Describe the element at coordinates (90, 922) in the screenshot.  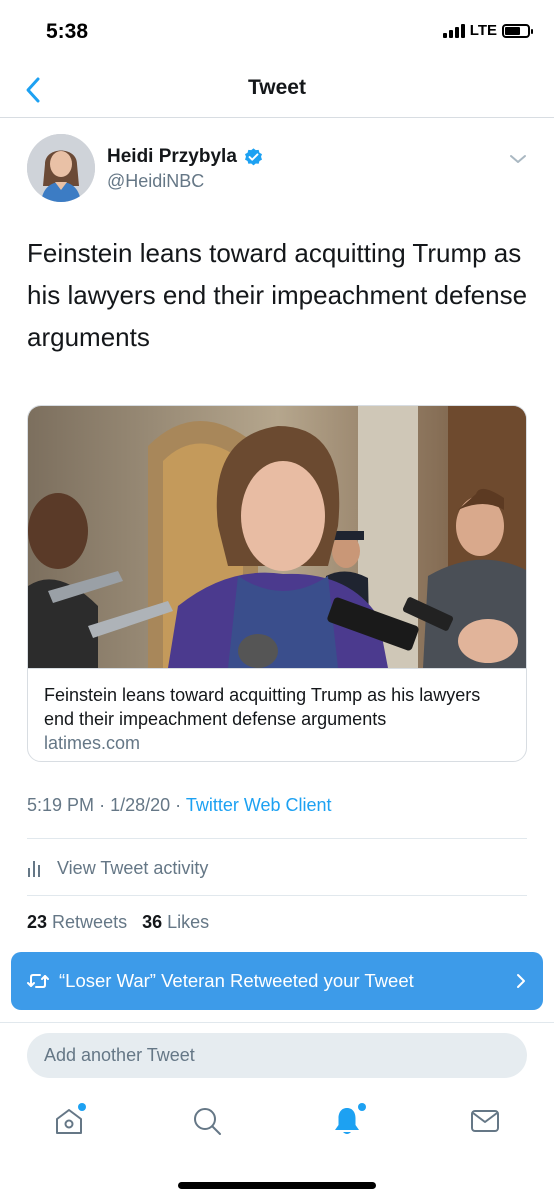
I see `retweets-label: Retweets` at that location.